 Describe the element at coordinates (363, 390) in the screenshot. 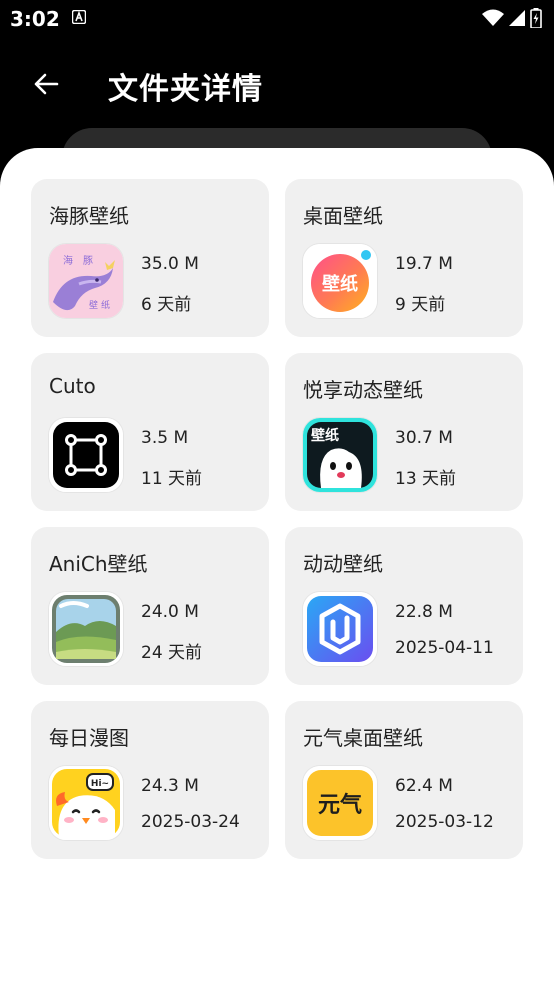

I see `folder-name: 悦享动态壁纸` at that location.